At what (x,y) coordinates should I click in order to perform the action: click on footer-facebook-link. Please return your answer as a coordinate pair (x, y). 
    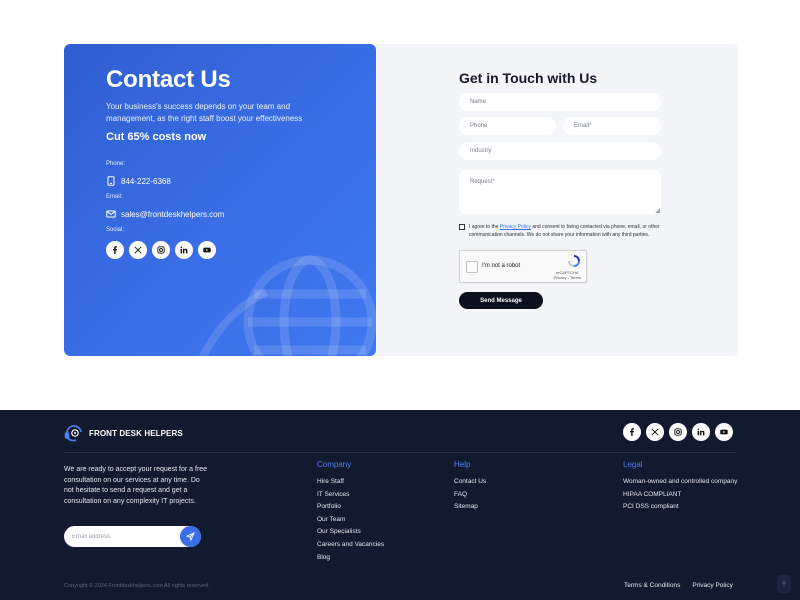
    Looking at the image, I should click on (632, 432).